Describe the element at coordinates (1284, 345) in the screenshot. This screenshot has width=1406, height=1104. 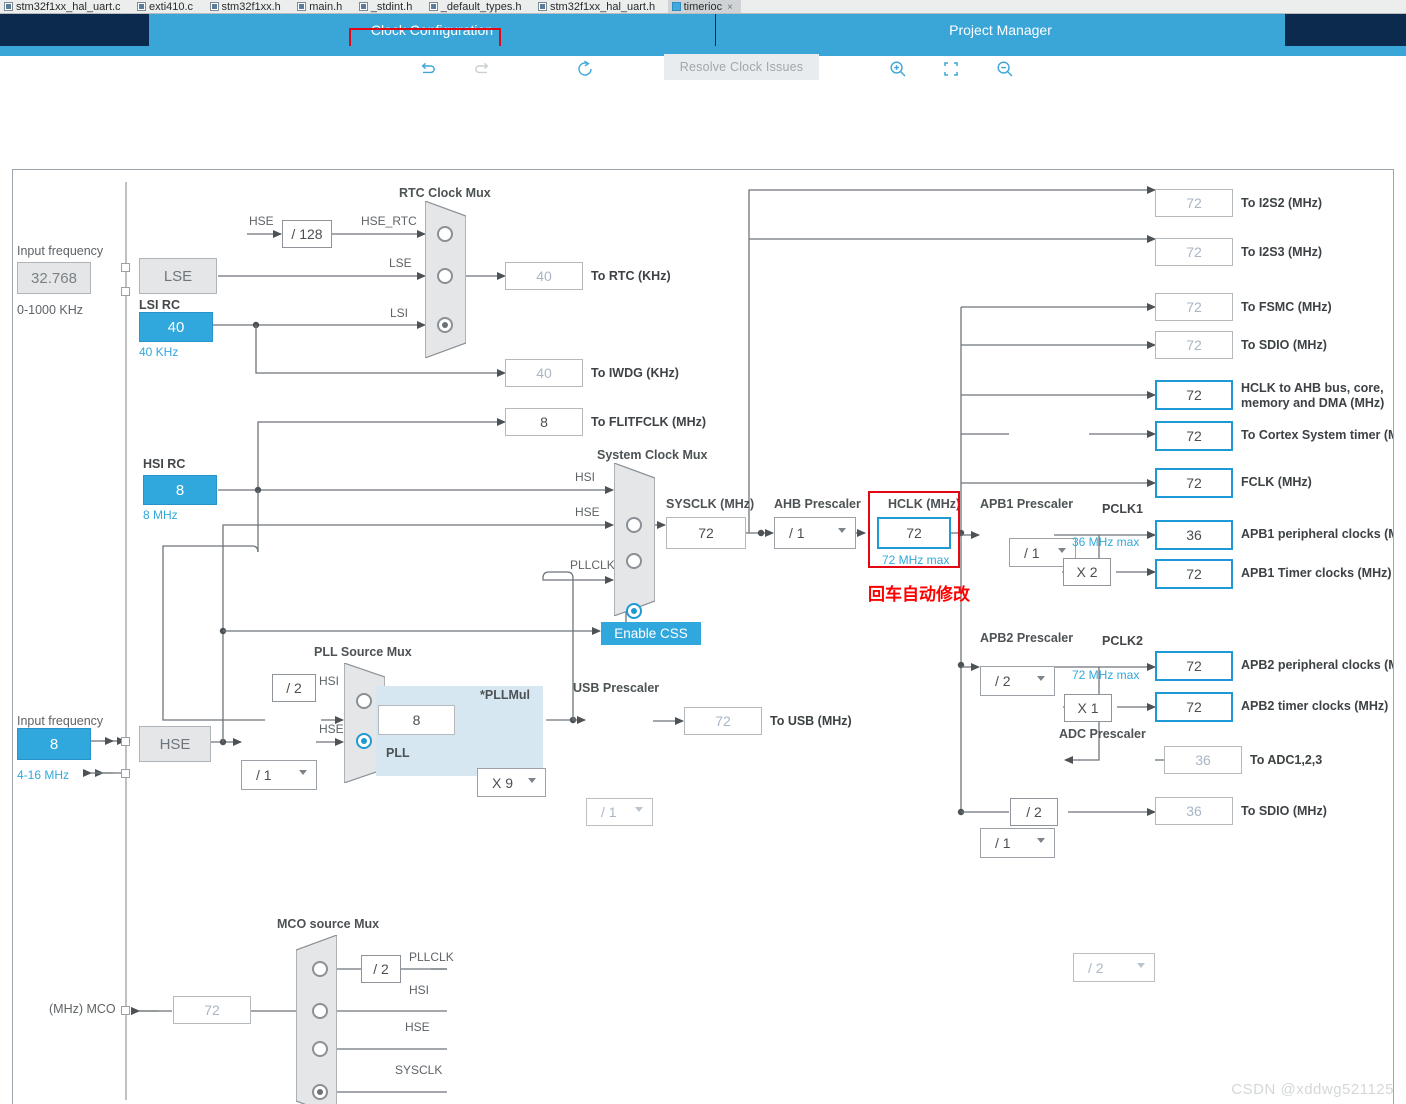
I see `output-label: To SDIO (MHz)` at that location.